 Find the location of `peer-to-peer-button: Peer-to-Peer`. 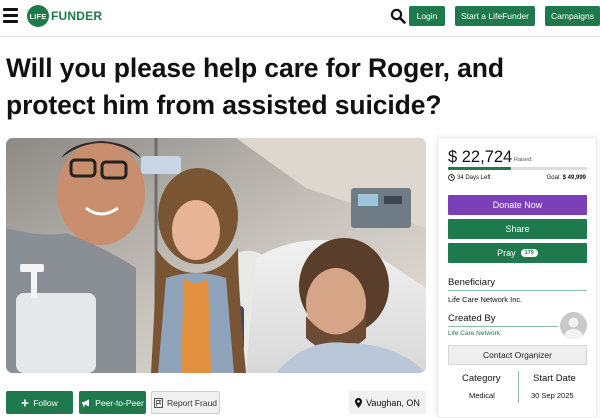

peer-to-peer-button: Peer-to-Peer is located at coordinates (112, 402).